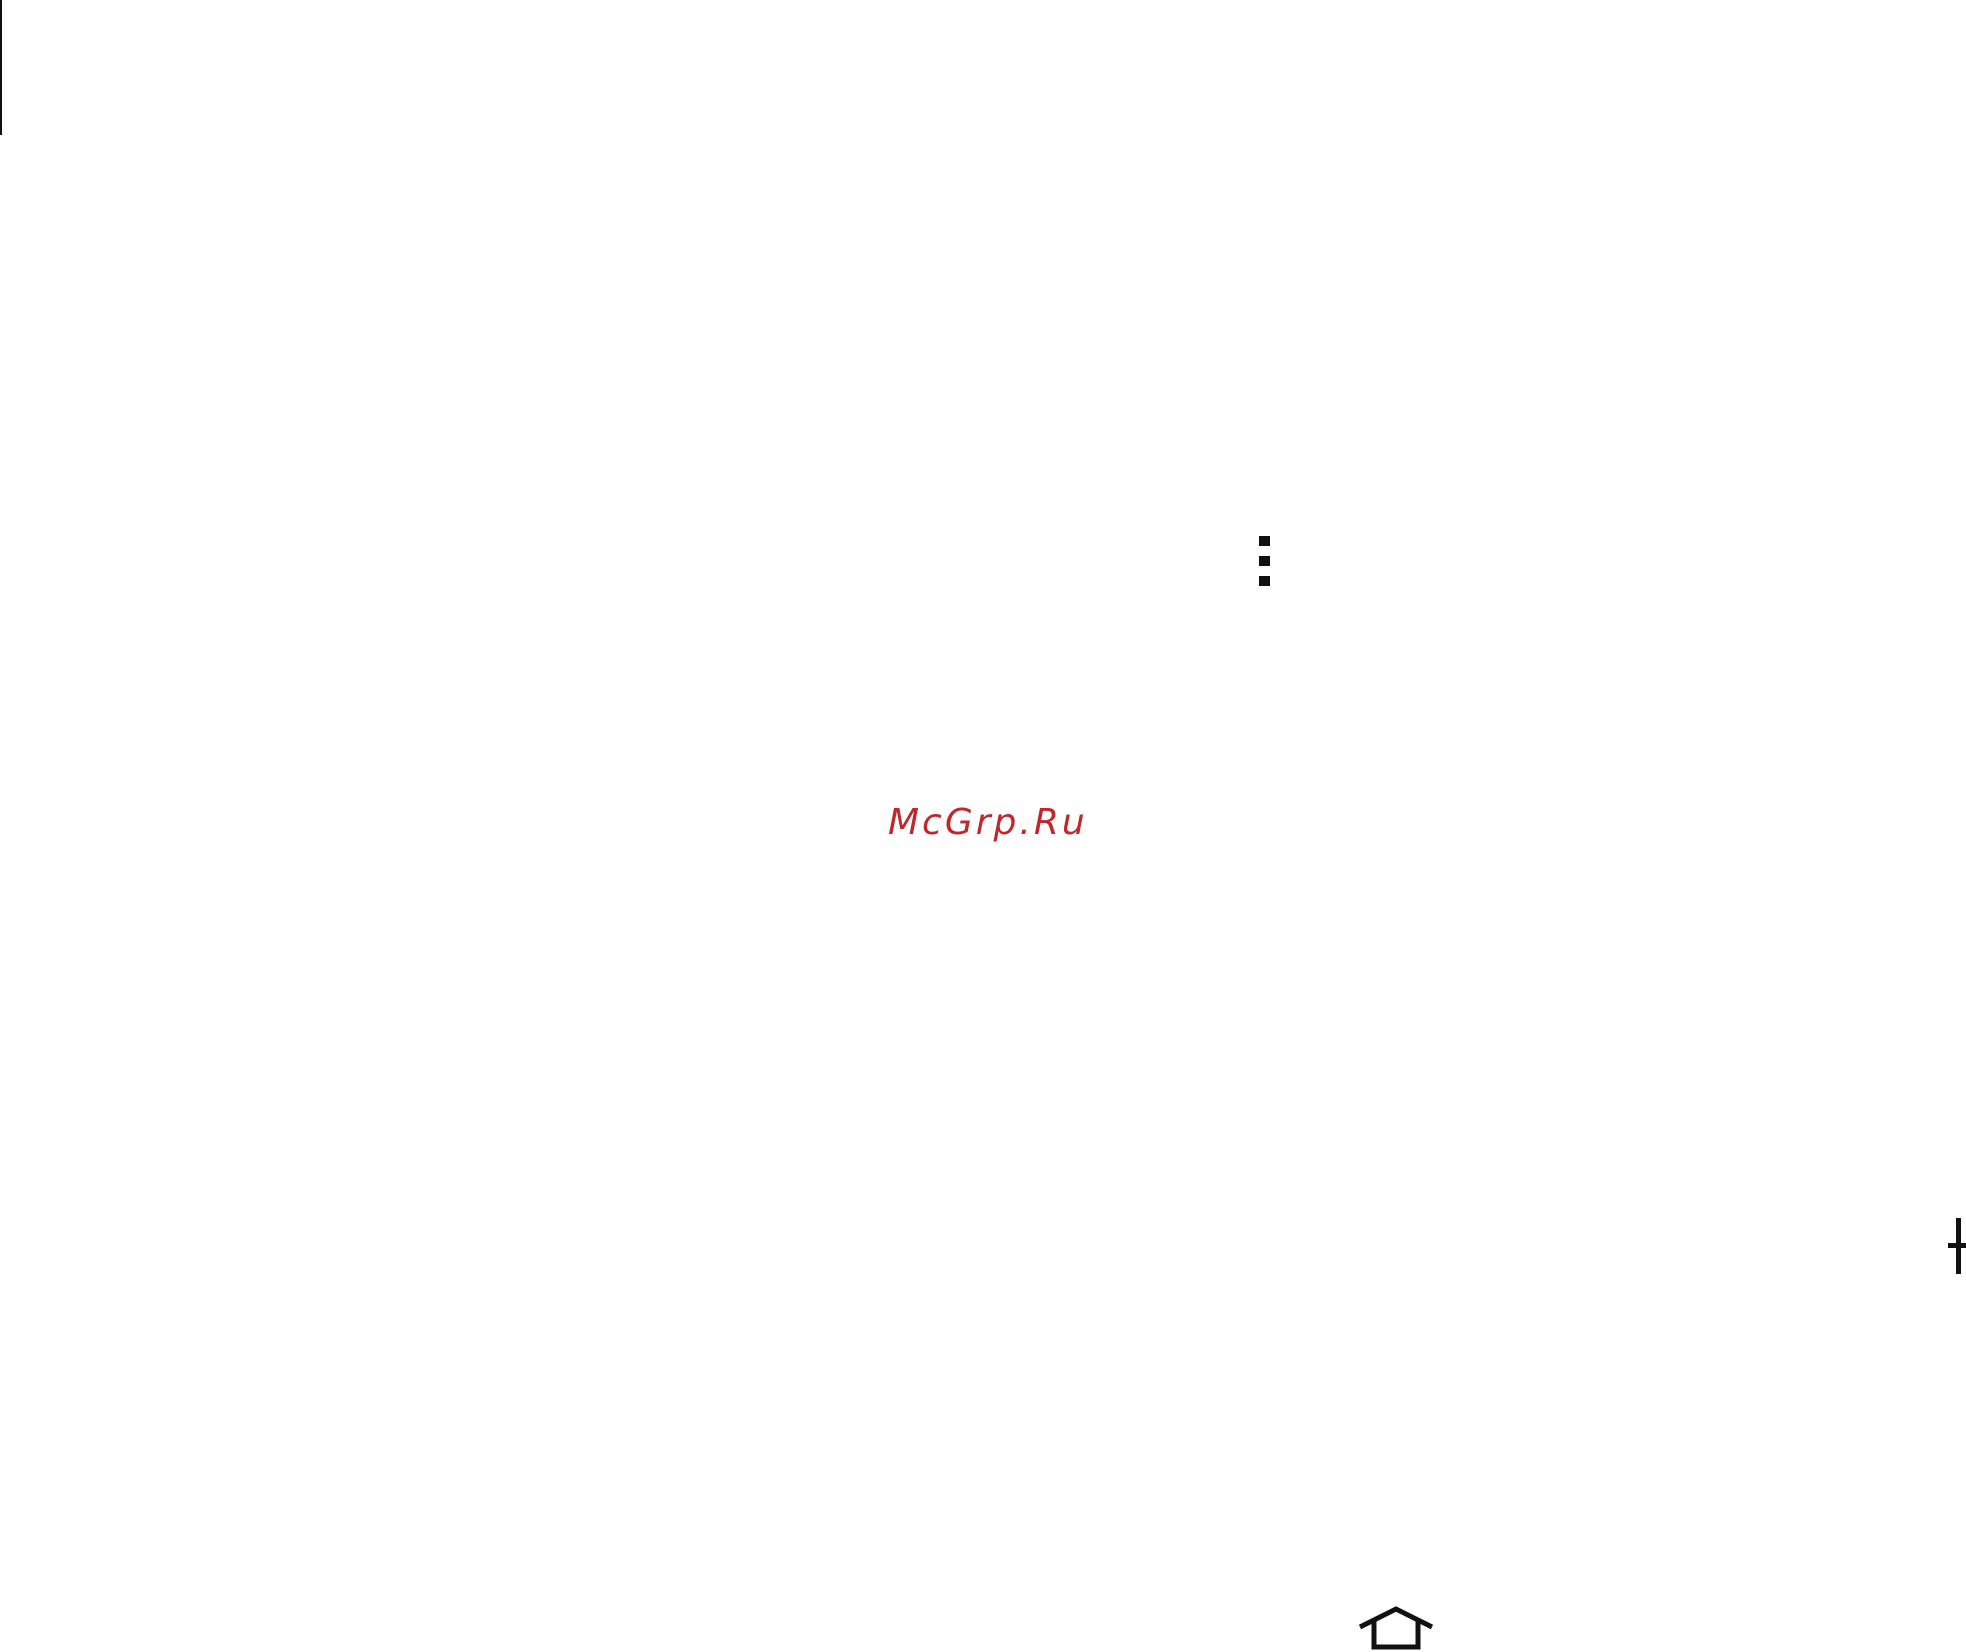 Image resolution: width=1966 pixels, height=1652 pixels. I want to click on watermark-text: McGrp.Ru, so click(988, 822).